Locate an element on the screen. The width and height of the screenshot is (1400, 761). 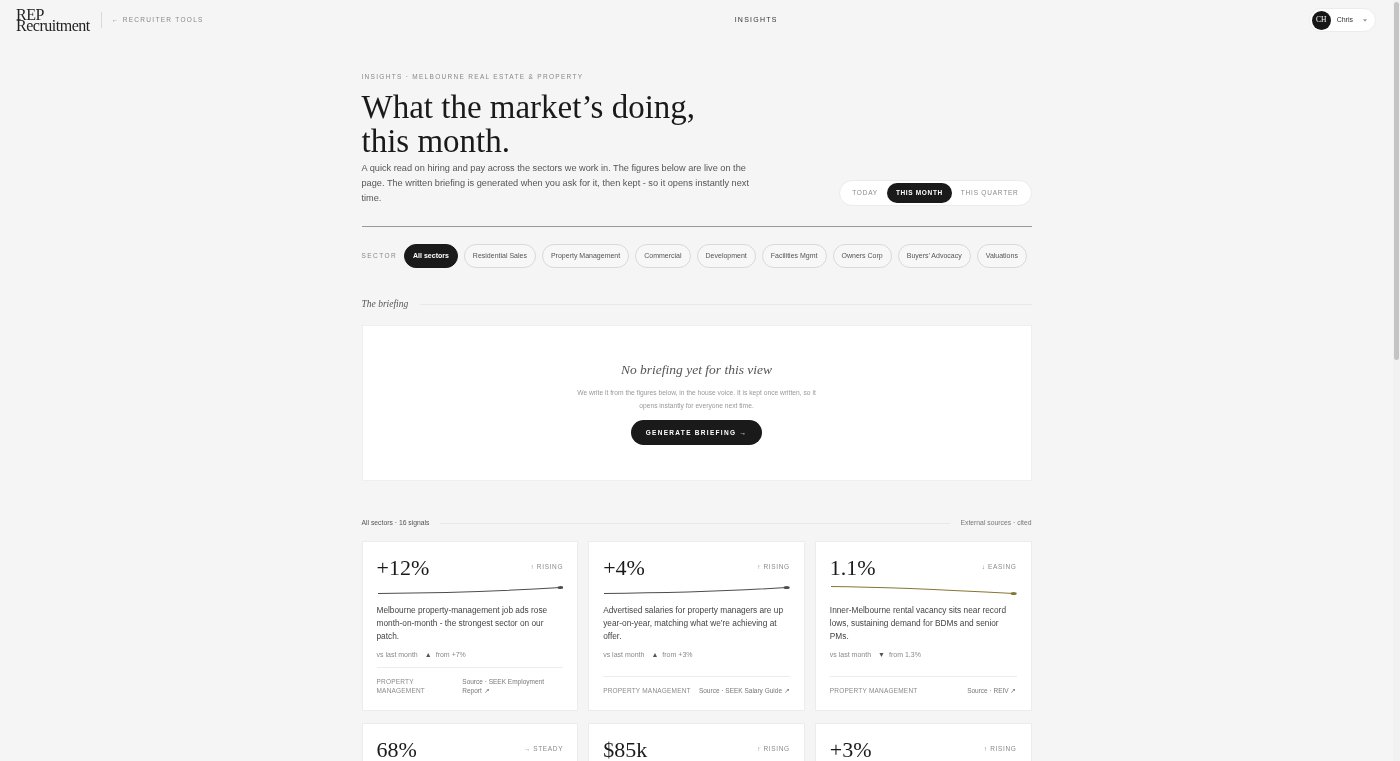
signal-description: Inner-Melbourne rental vacancy sits near record lows, sustaining demand for BDMs and senior PMs. is located at coordinates (918, 624).